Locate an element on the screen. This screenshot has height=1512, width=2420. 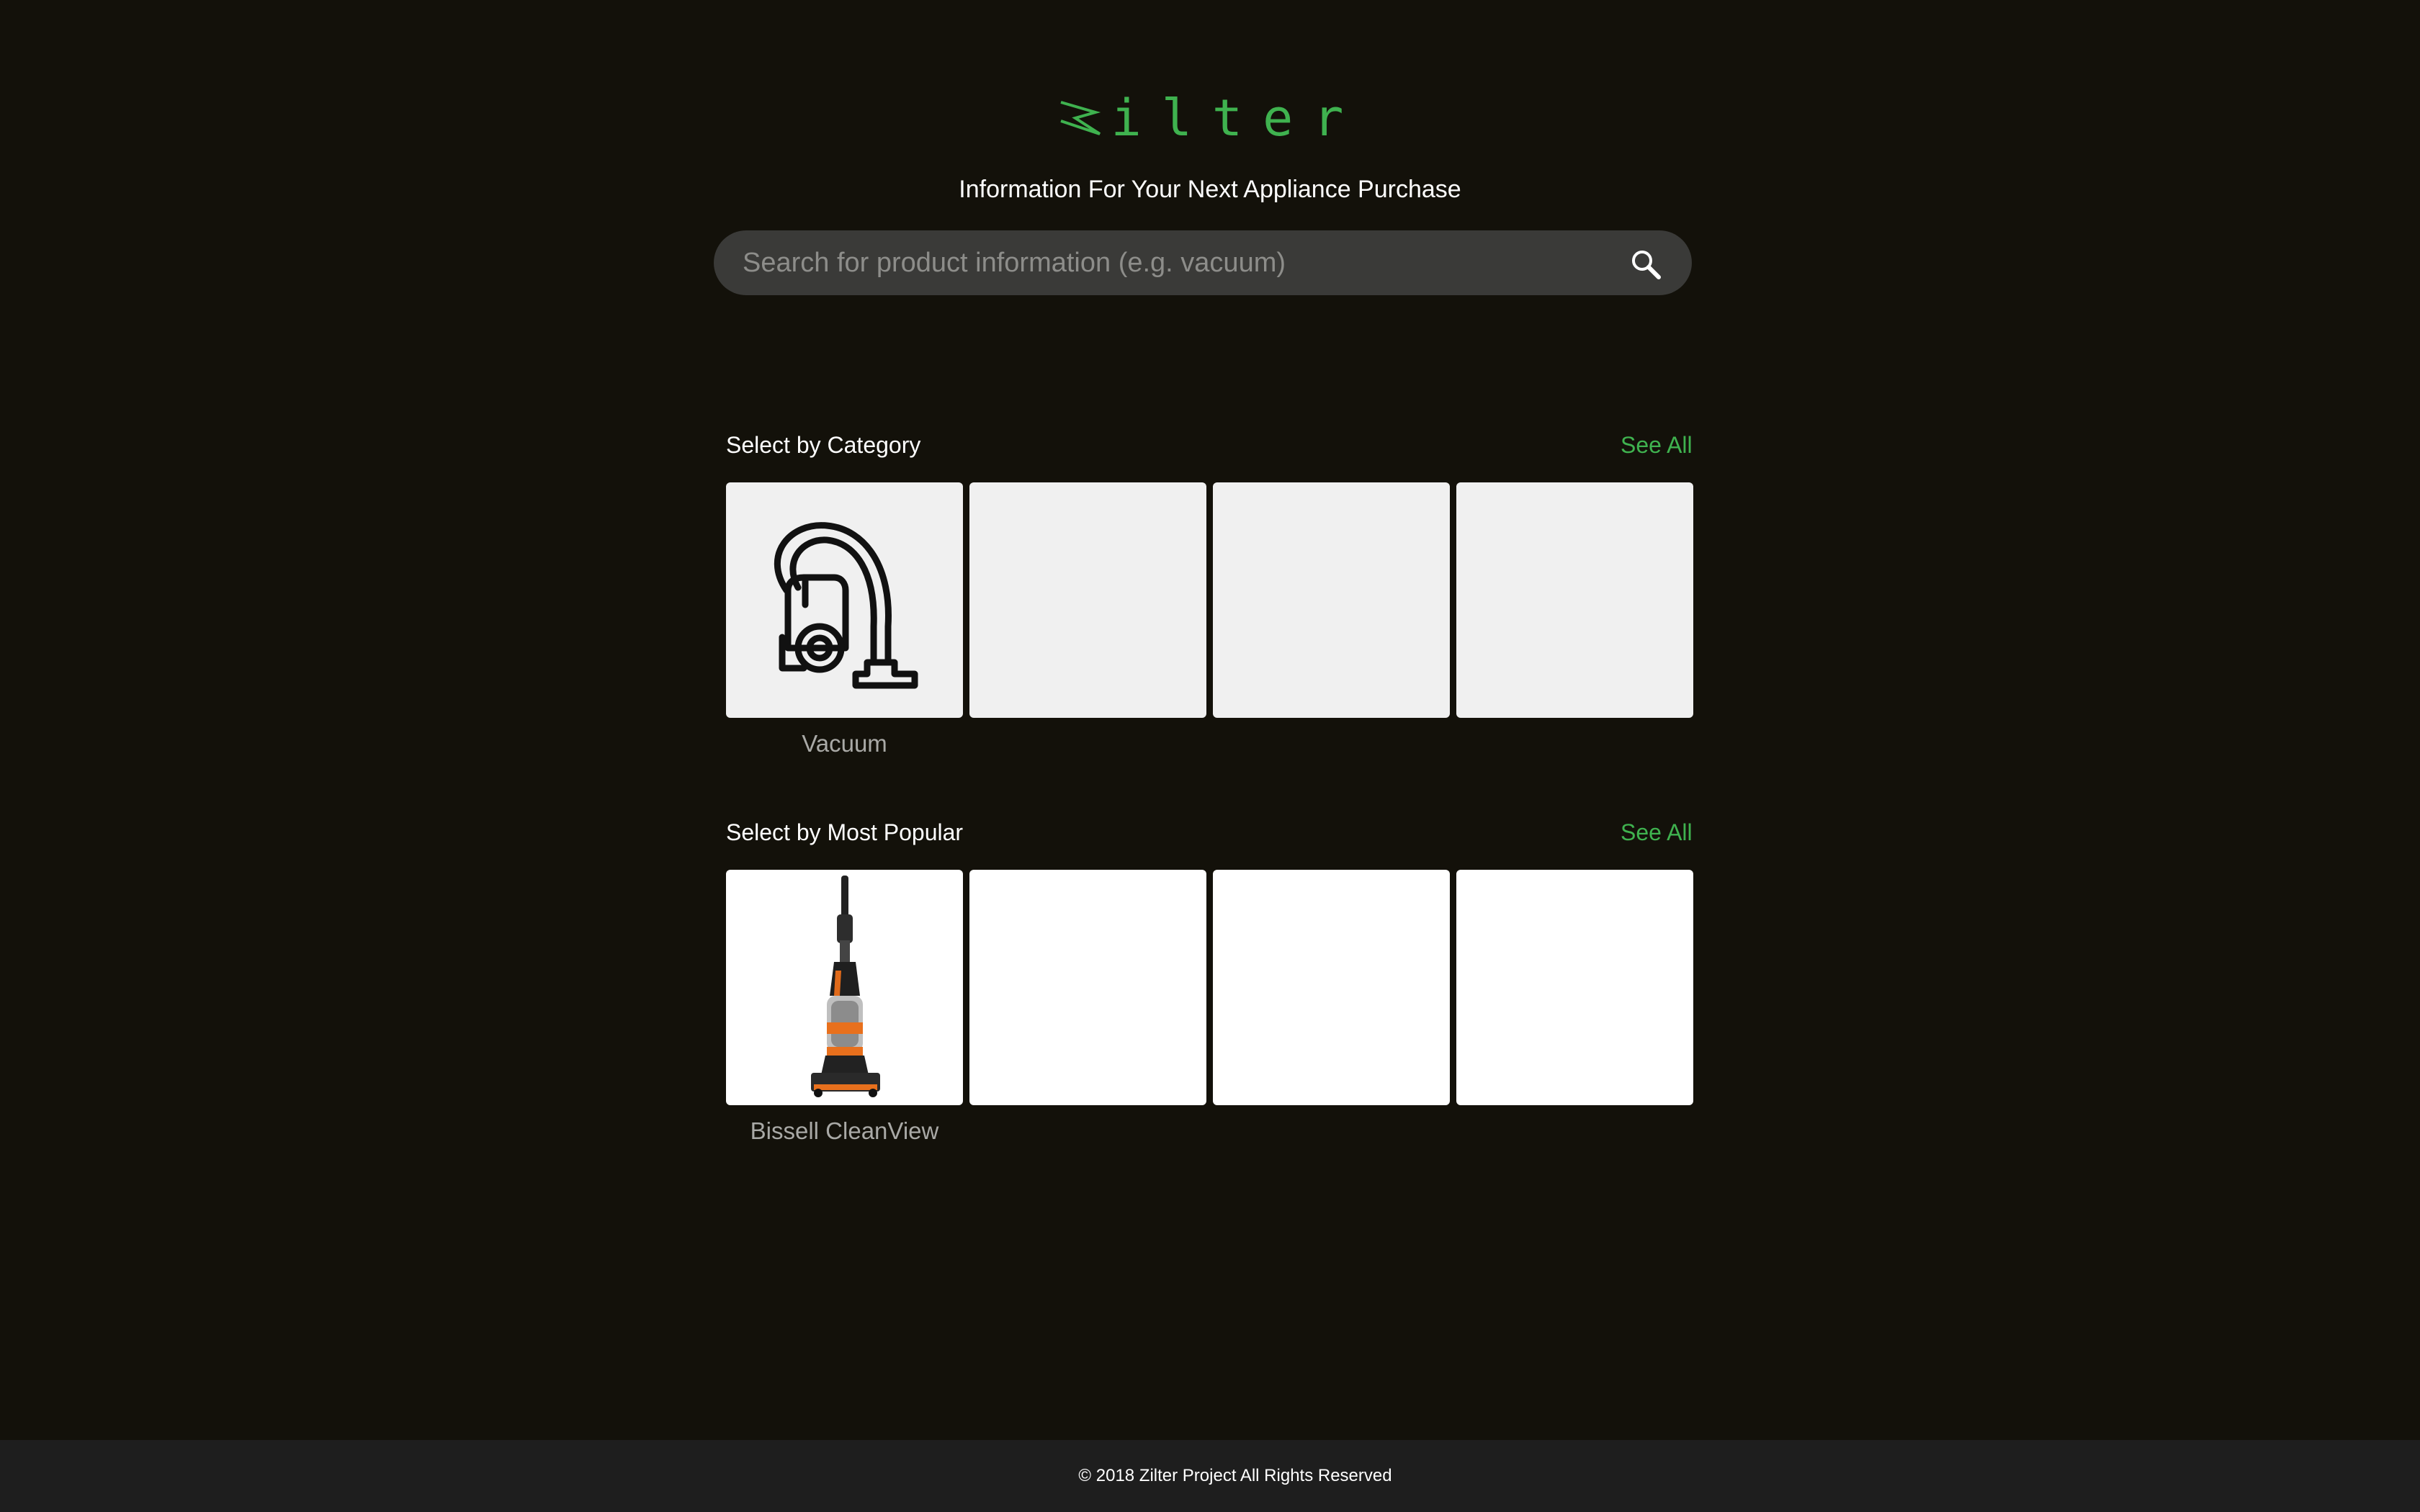
category-label-vacuum: Vacuum is located at coordinates (845, 743).